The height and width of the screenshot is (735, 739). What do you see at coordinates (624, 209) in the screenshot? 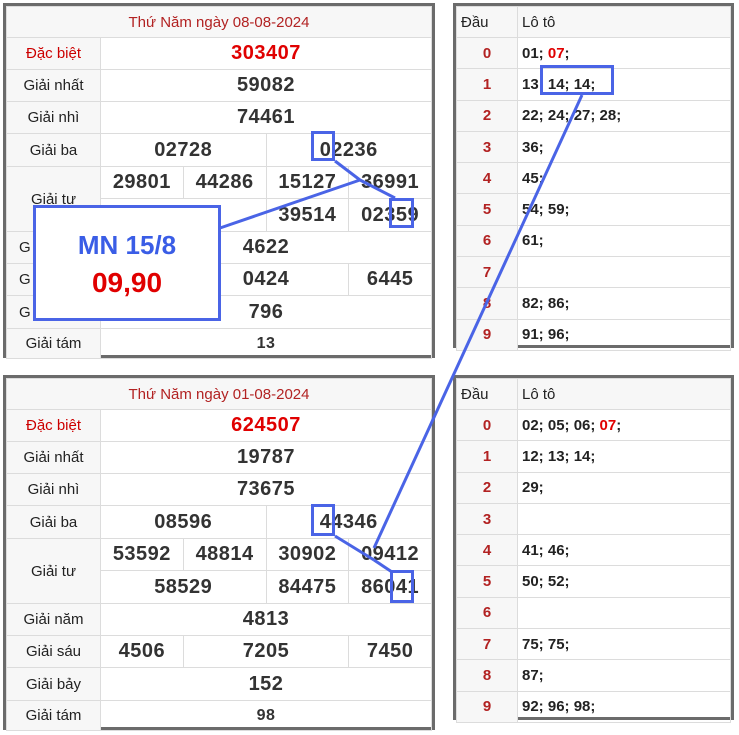
I see `loto-values: 54; 59;` at bounding box center [624, 209].